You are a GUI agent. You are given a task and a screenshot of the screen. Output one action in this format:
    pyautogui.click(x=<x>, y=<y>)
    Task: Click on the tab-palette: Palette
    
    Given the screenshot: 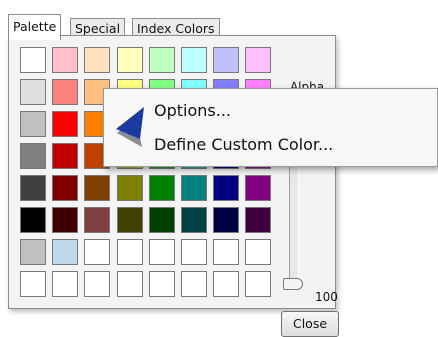 What is the action you would take?
    pyautogui.click(x=35, y=27)
    